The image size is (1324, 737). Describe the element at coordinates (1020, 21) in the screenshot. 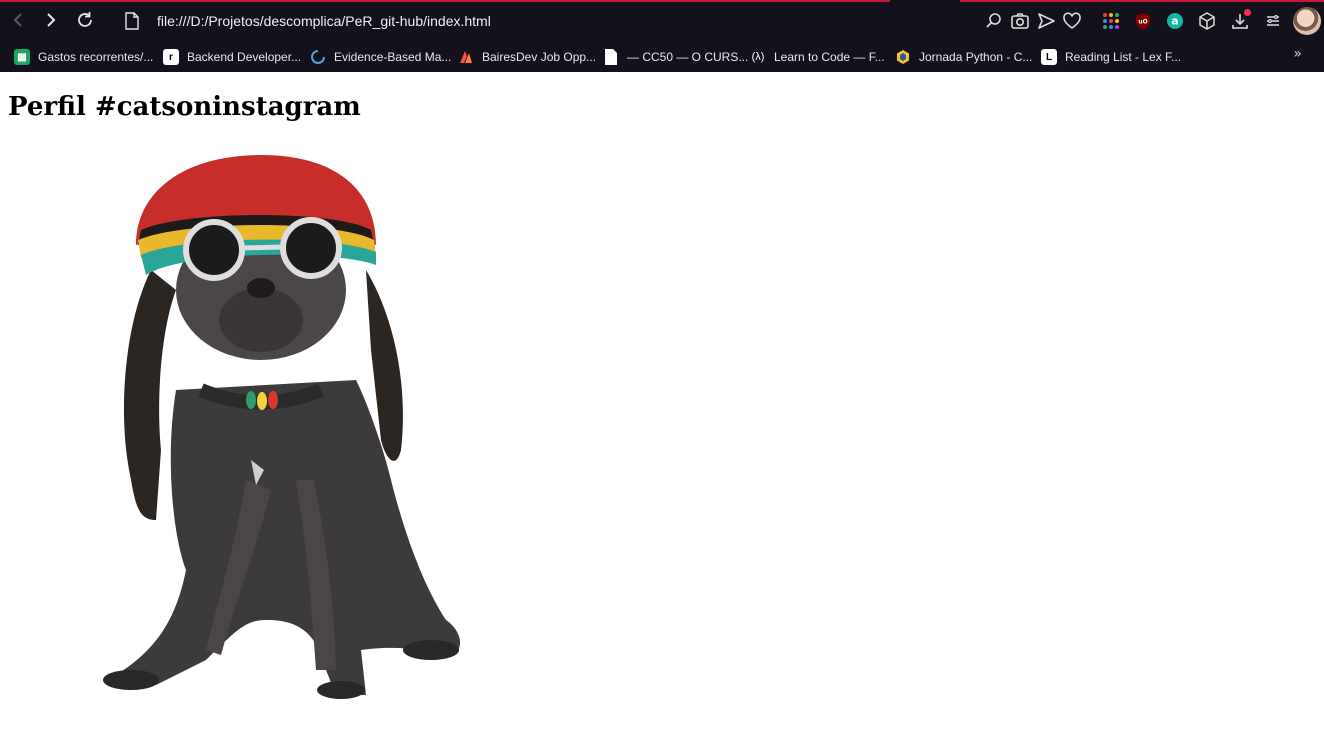

I see `camera-icon` at that location.